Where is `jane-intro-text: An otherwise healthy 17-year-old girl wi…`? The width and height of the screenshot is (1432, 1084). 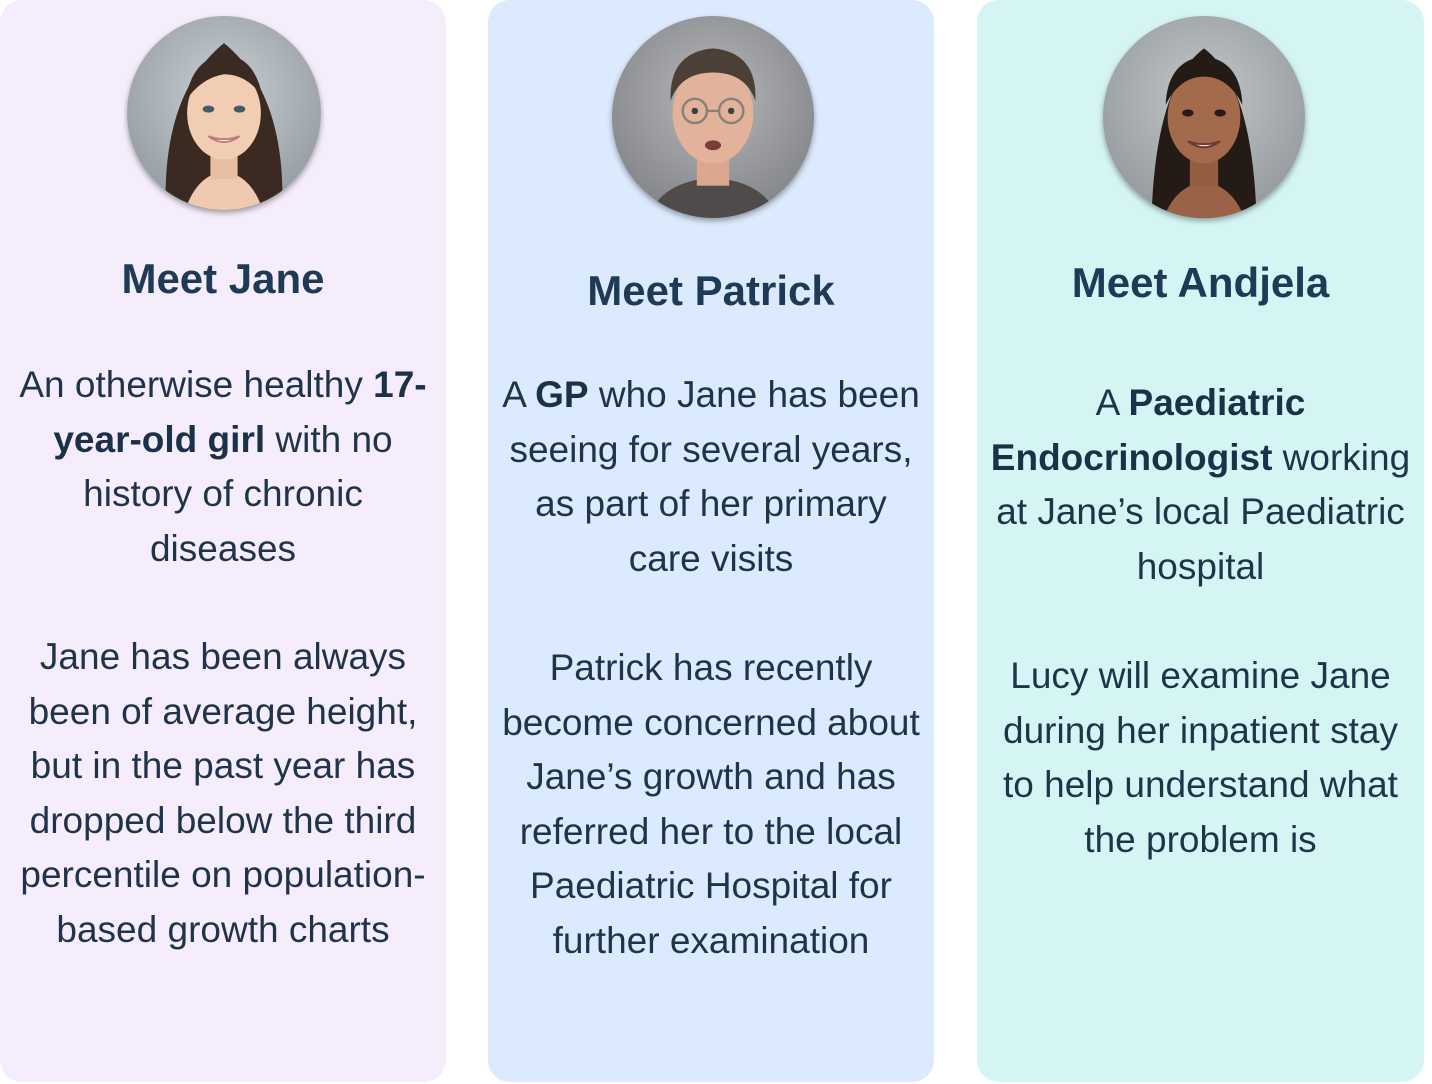
jane-intro-text: An otherwise healthy 17-year-old girl wi… is located at coordinates (223, 467).